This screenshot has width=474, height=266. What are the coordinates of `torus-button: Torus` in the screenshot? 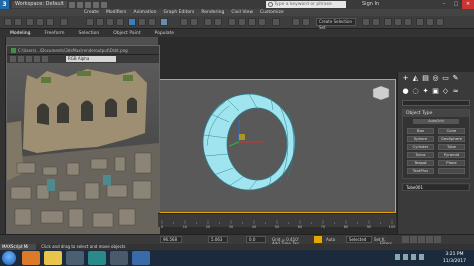 It's located at (420, 155).